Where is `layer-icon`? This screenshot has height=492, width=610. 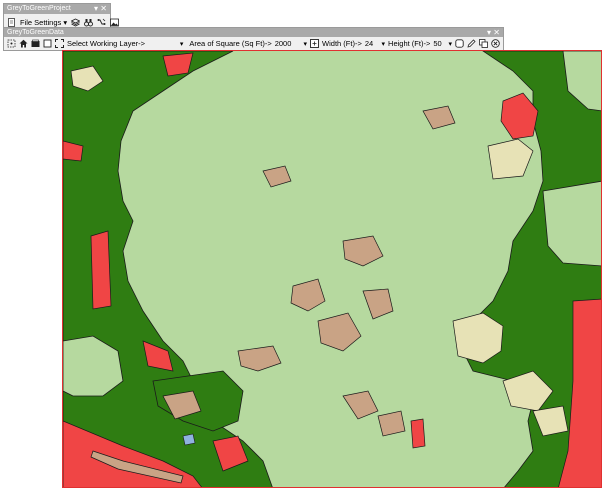 layer-icon is located at coordinates (35, 43).